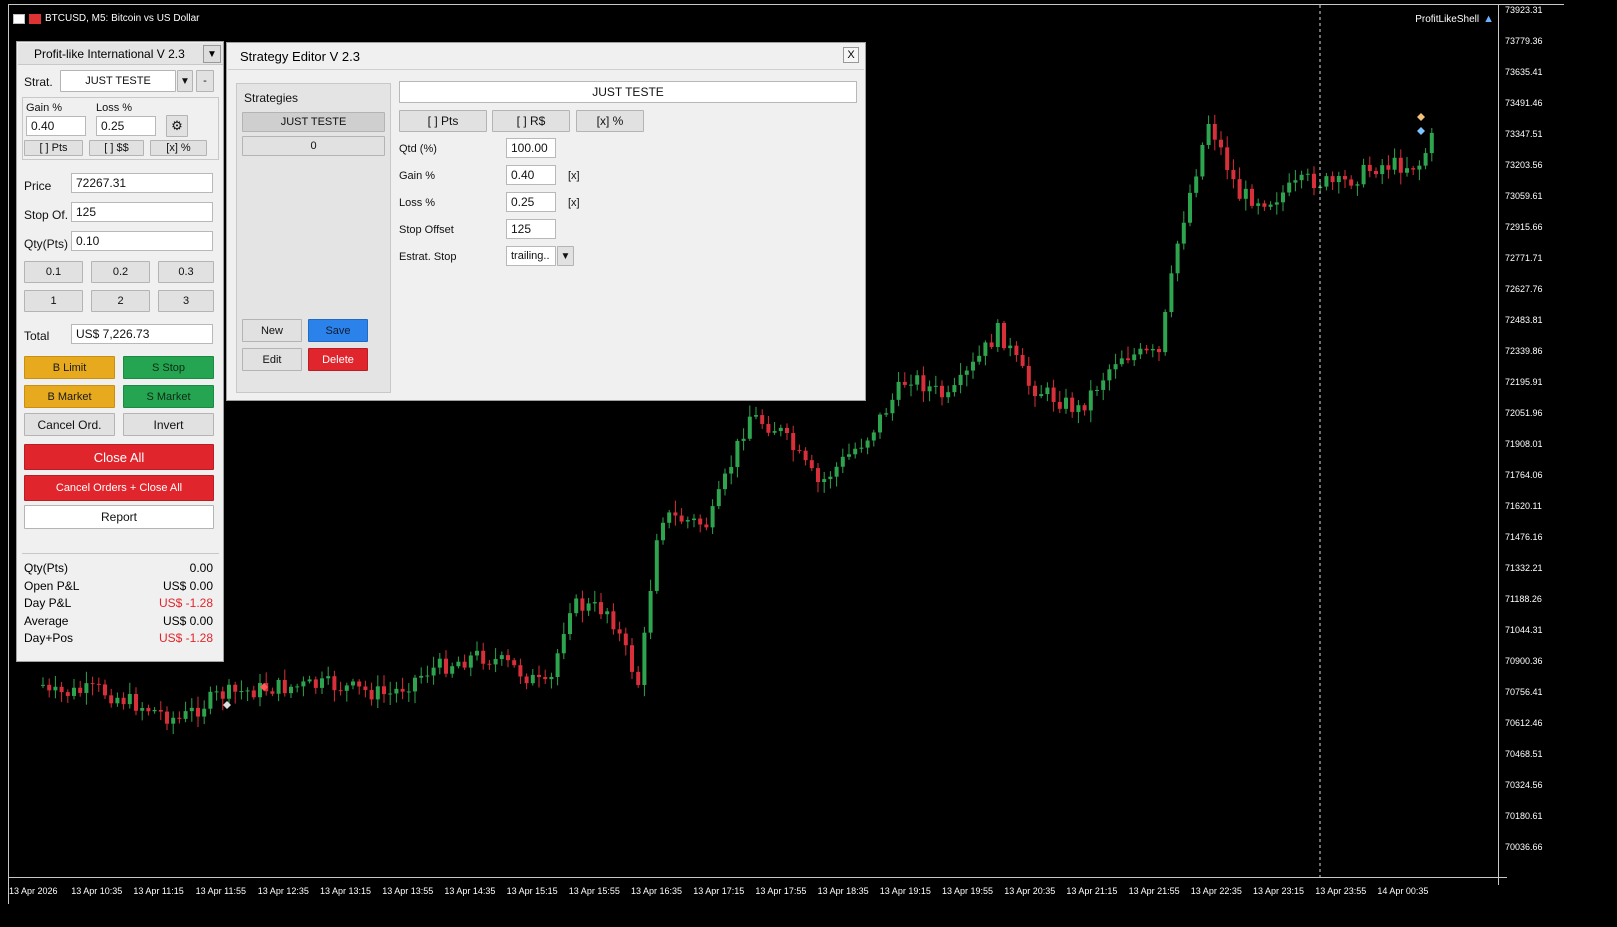 Image resolution: width=1617 pixels, height=927 pixels. I want to click on strategy-name-input: JUST TESTE, so click(628, 92).